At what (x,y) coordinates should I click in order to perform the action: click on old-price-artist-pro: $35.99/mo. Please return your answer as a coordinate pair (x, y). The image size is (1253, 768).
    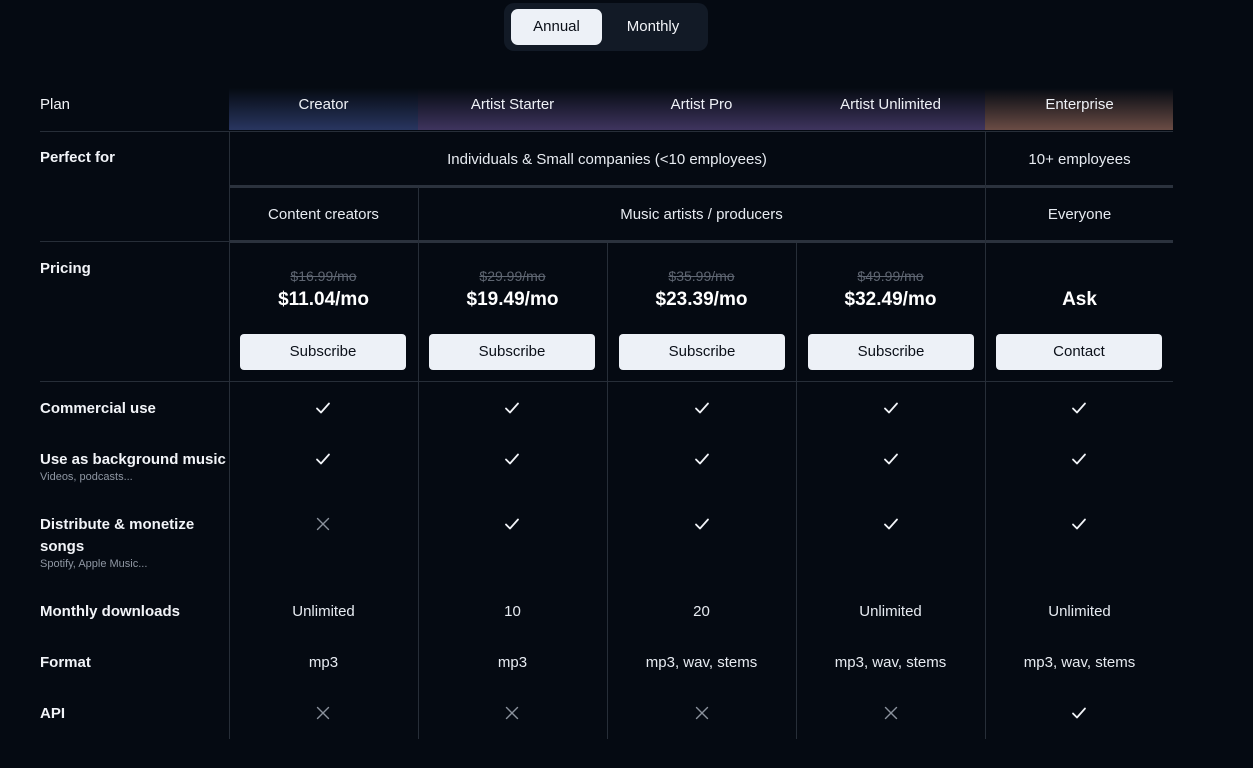
    Looking at the image, I should click on (701, 276).